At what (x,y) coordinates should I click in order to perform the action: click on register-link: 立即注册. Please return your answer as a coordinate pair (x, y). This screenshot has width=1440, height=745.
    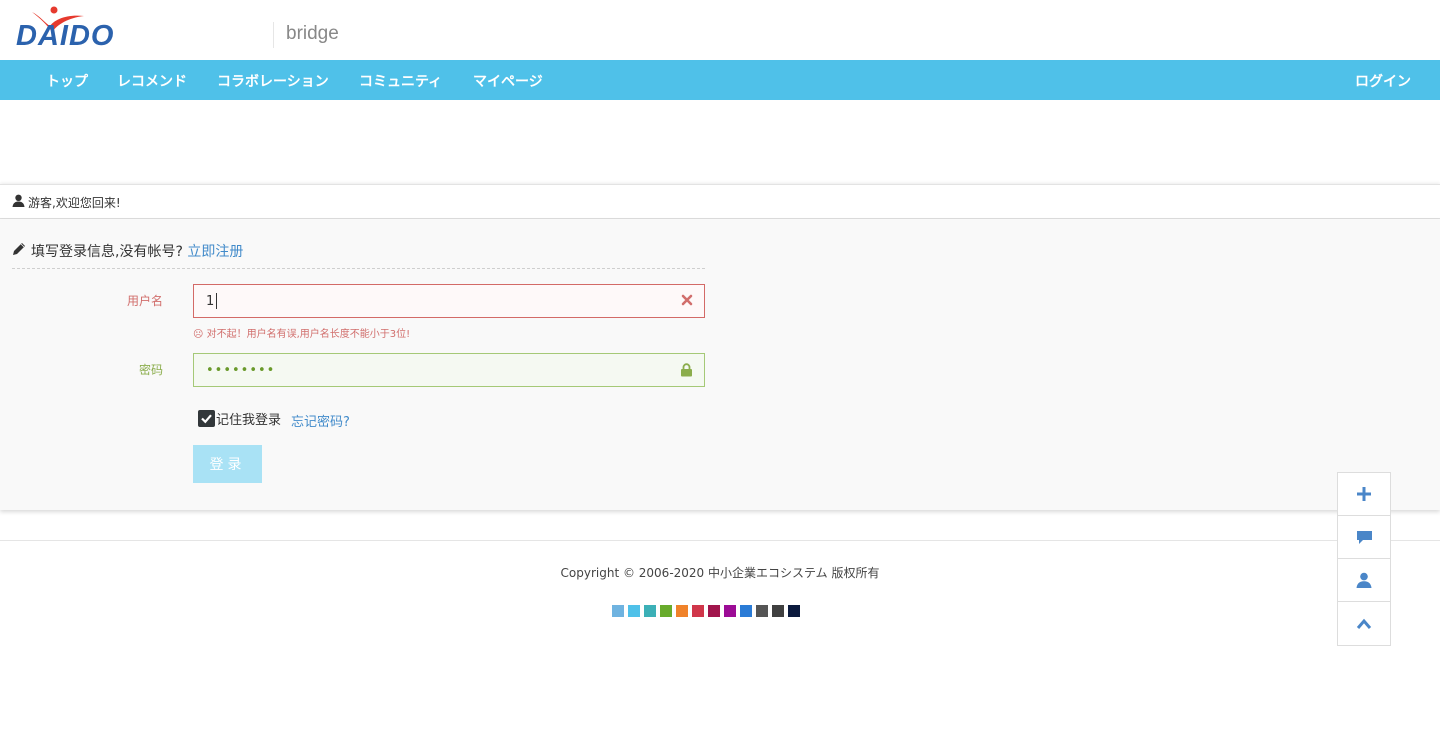
    Looking at the image, I should click on (215, 252).